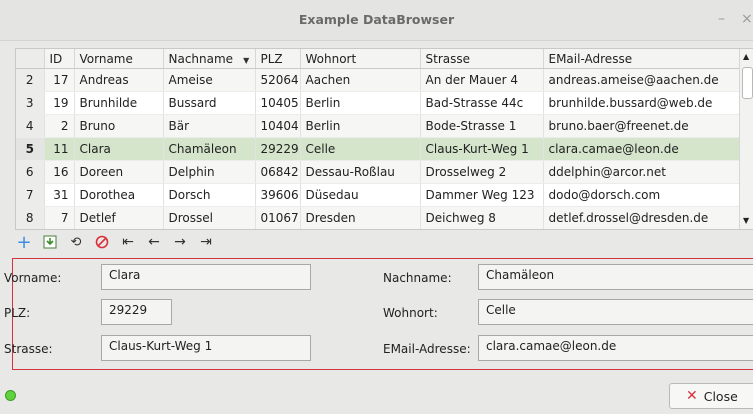 This screenshot has height=414, width=753. I want to click on row-number: 7, so click(30, 195).